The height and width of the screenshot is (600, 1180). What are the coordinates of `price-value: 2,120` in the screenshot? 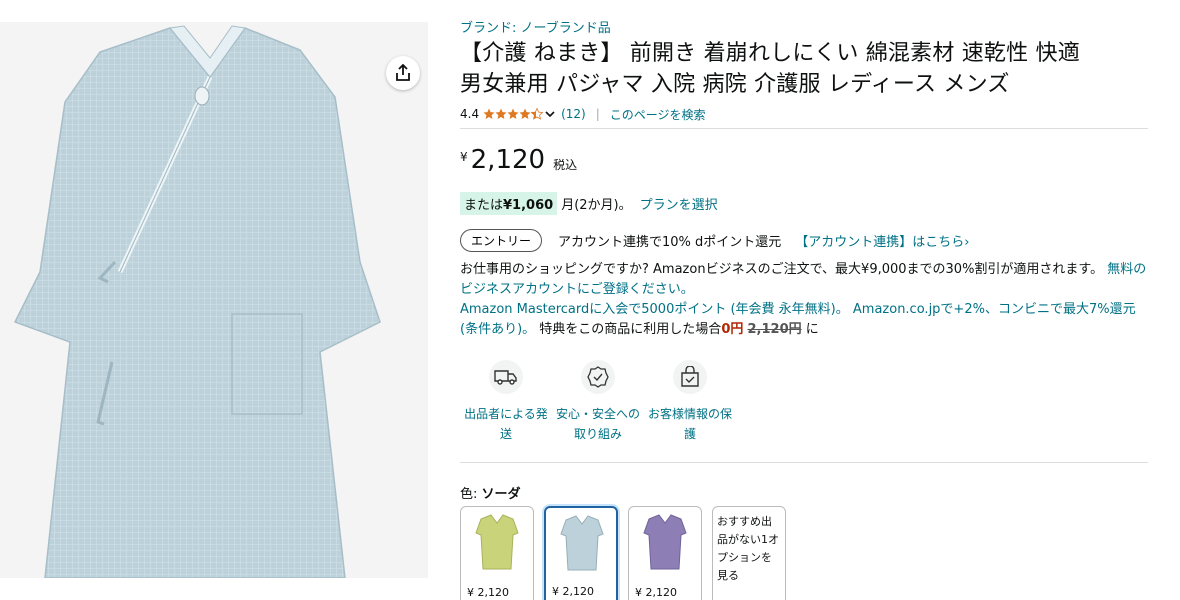 It's located at (508, 160).